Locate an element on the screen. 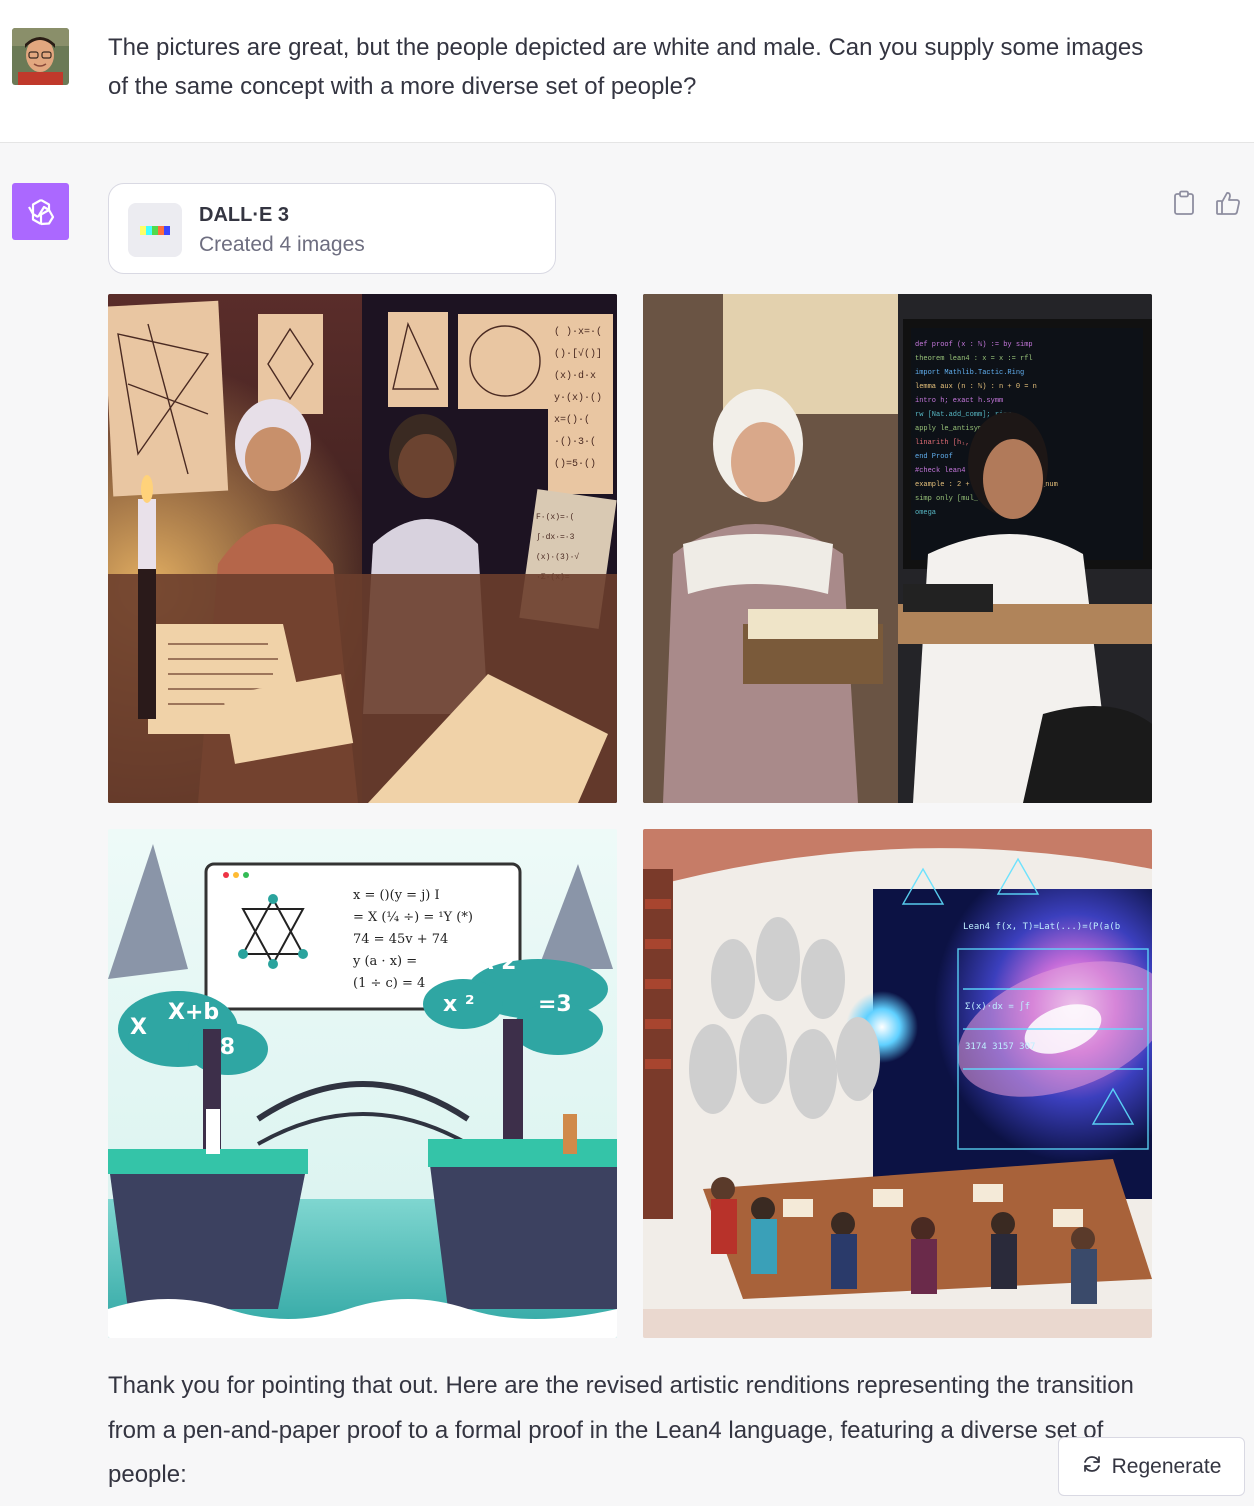 The height and width of the screenshot is (1506, 1254). svg-text: (1 ÷ c) = 4 is located at coordinates (389, 983).